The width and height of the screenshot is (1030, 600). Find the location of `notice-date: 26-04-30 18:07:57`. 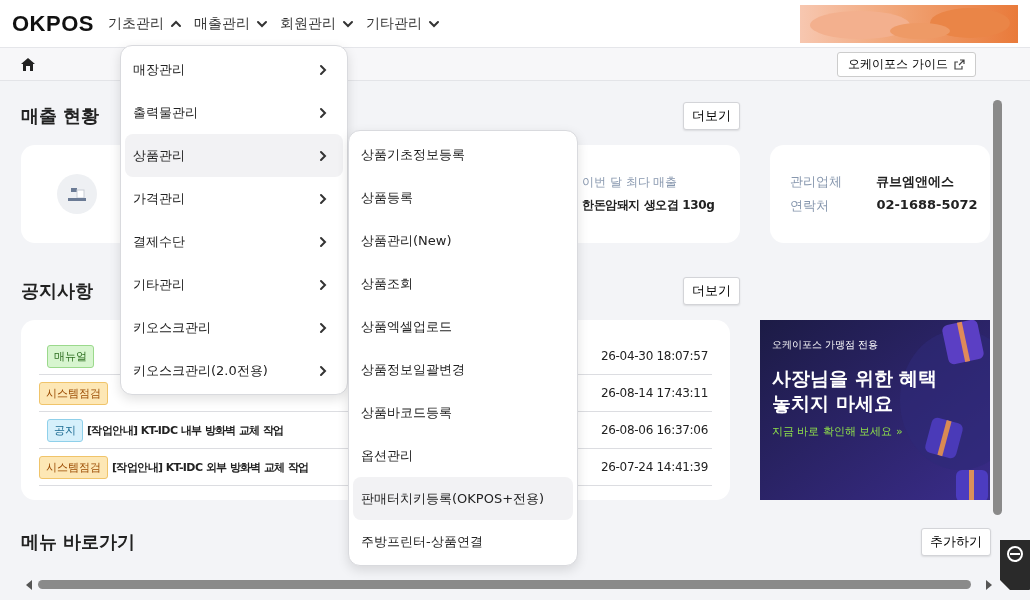

notice-date: 26-04-30 18:07:57 is located at coordinates (654, 356).